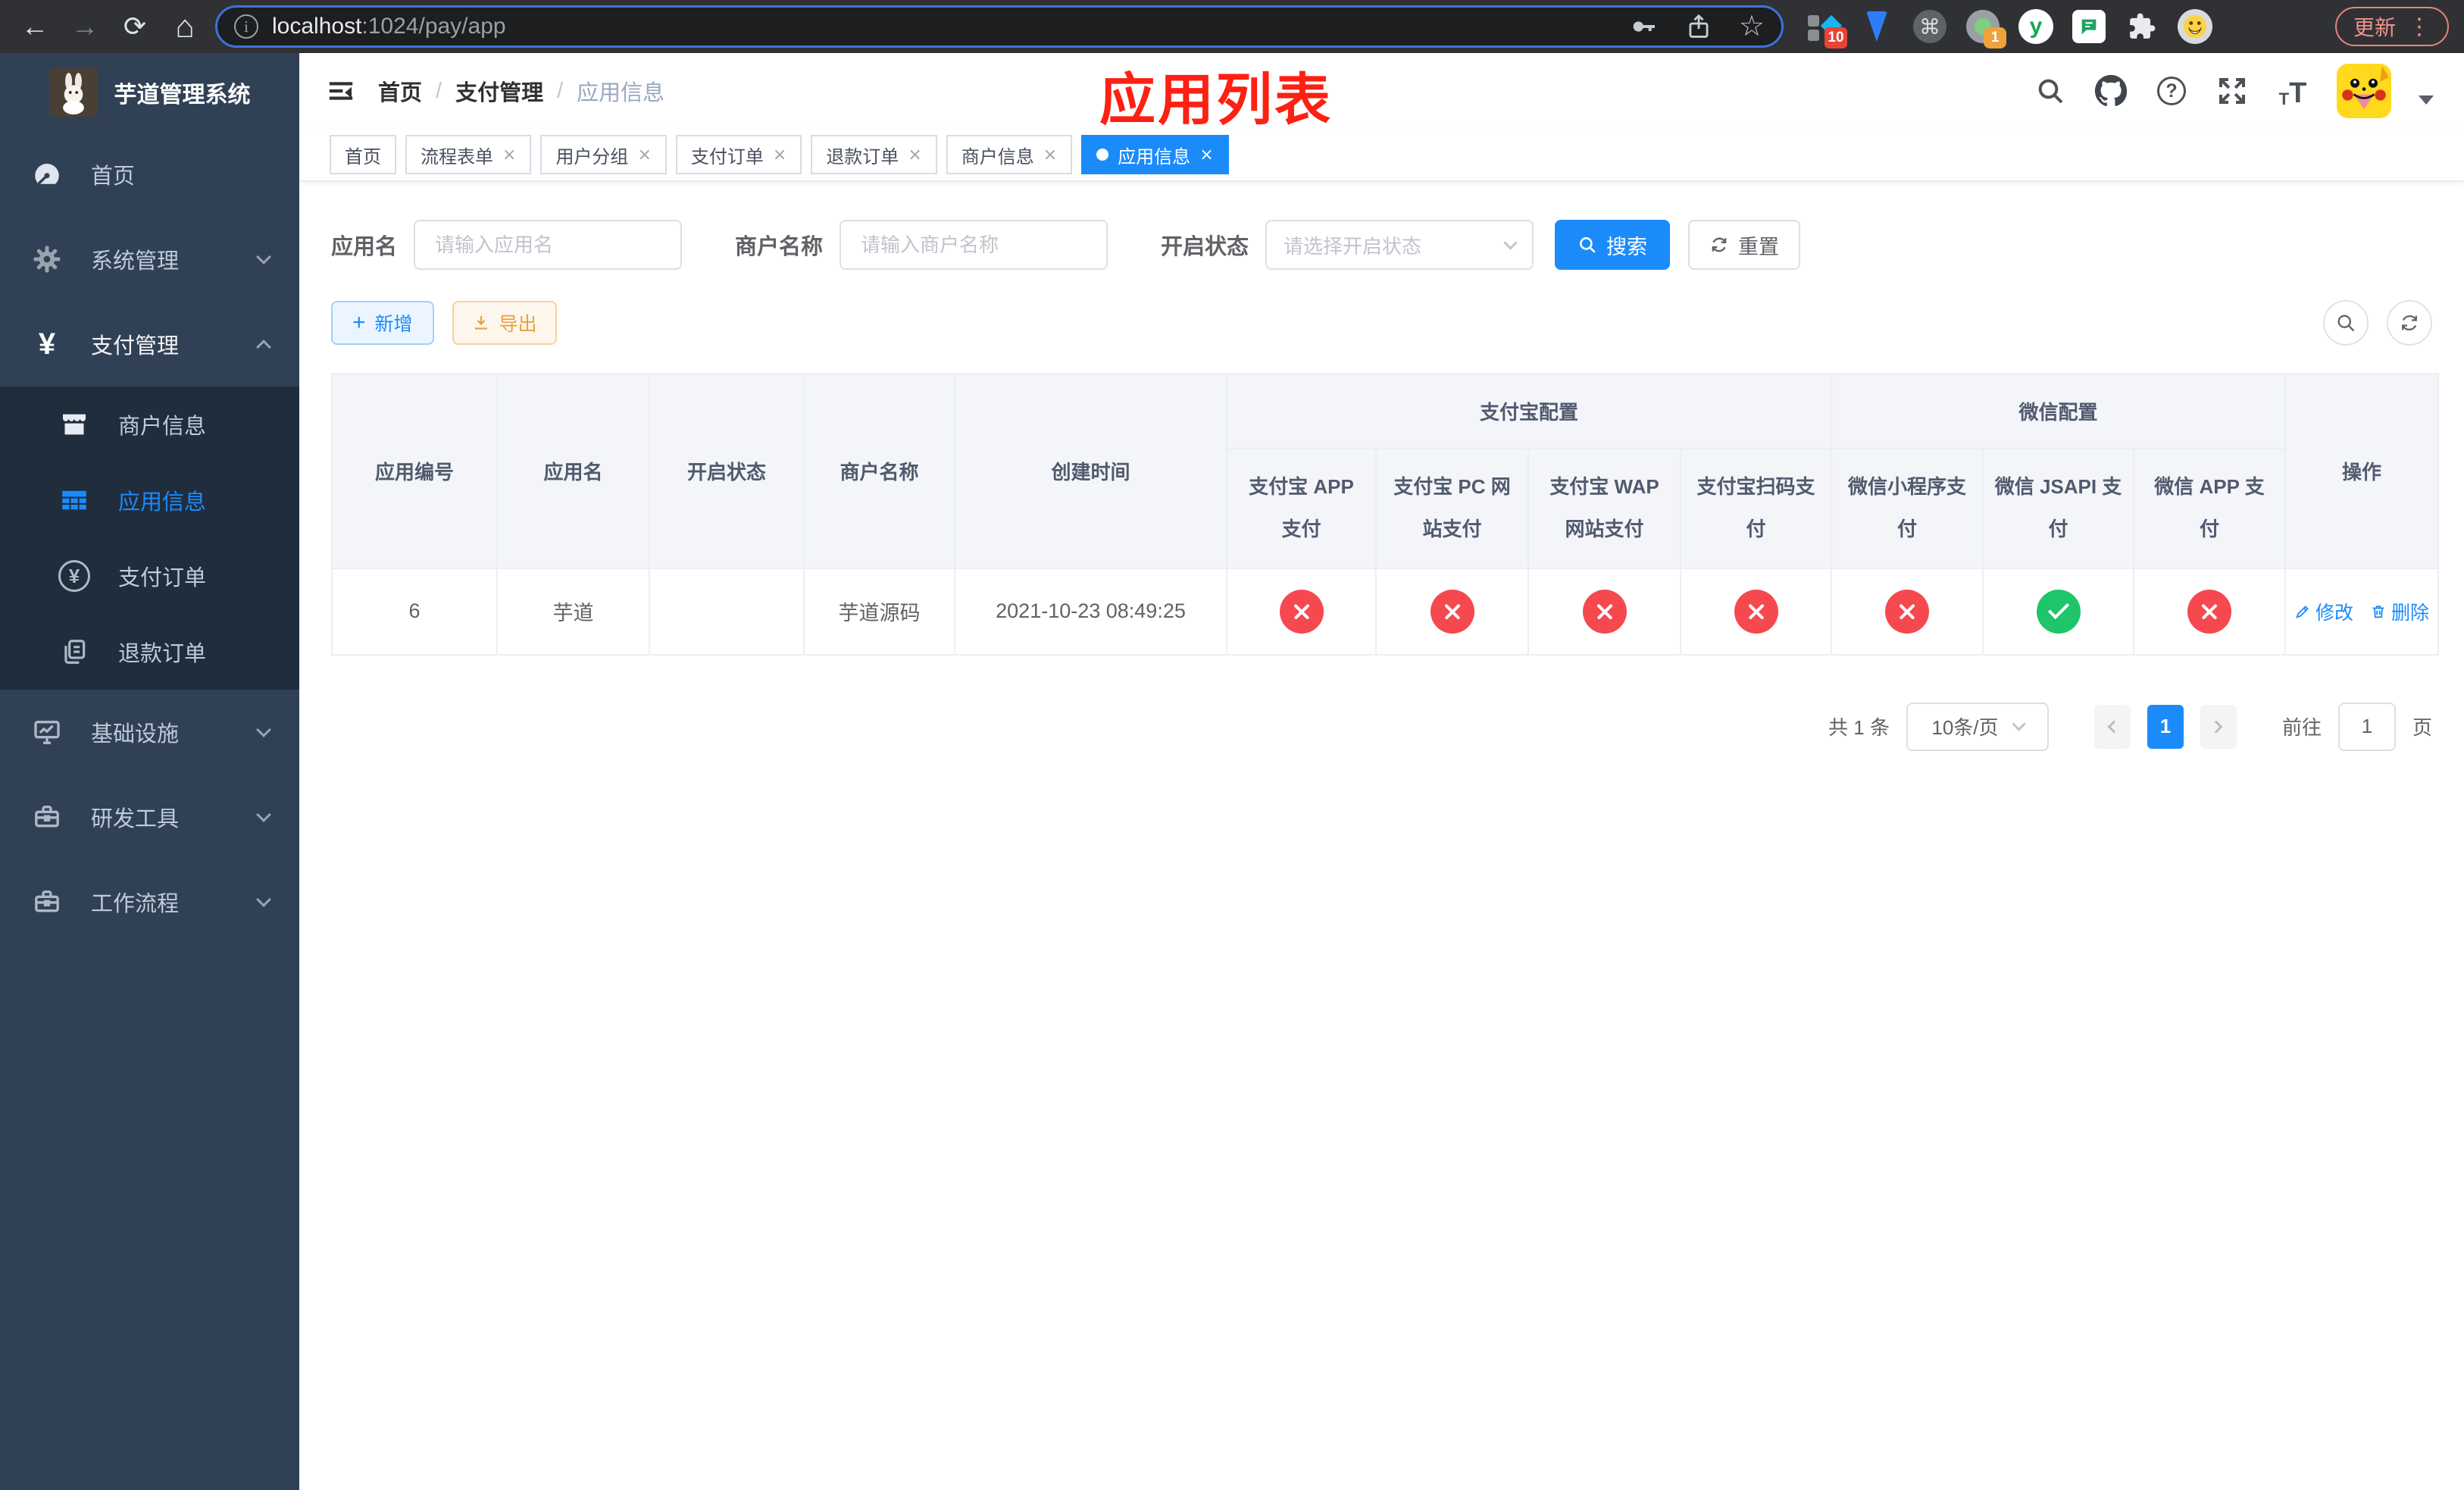  Describe the element at coordinates (2210, 509) in the screenshot. I see `column-header: 微信 APP 支付` at that location.